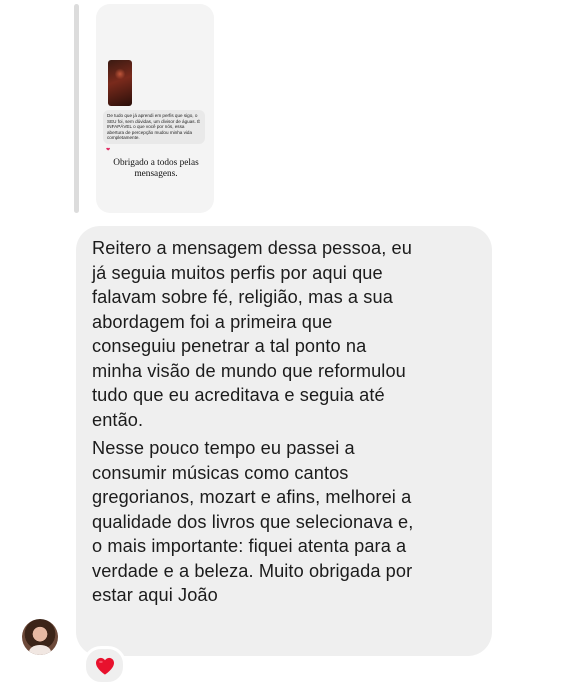 The height and width of the screenshot is (697, 576). Describe the element at coordinates (108, 150) in the screenshot. I see `story-heart-icon: ❤` at that location.